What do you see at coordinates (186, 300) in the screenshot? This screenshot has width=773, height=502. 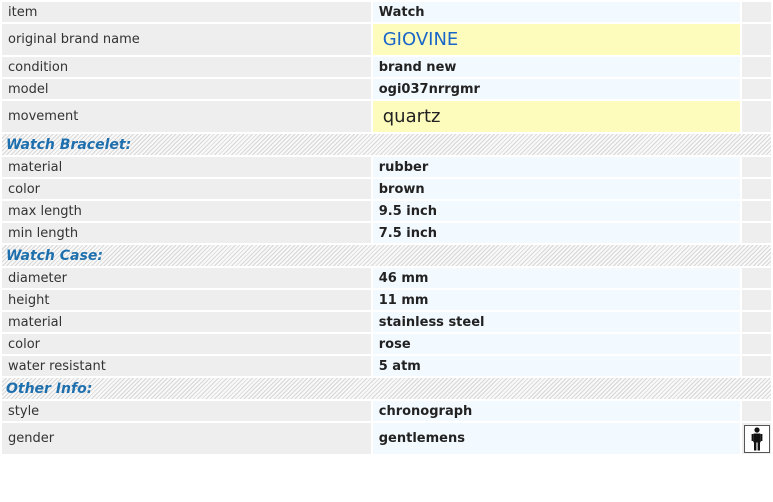 I see `case-height-label: height` at bounding box center [186, 300].